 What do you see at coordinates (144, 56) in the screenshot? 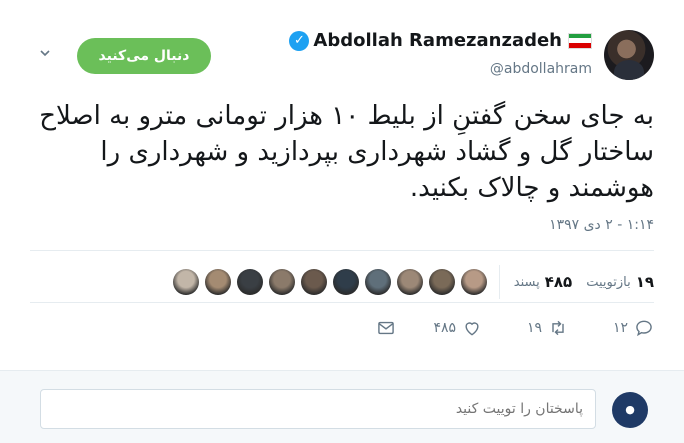
I see `following-button: دنبال می‌کنید` at bounding box center [144, 56].